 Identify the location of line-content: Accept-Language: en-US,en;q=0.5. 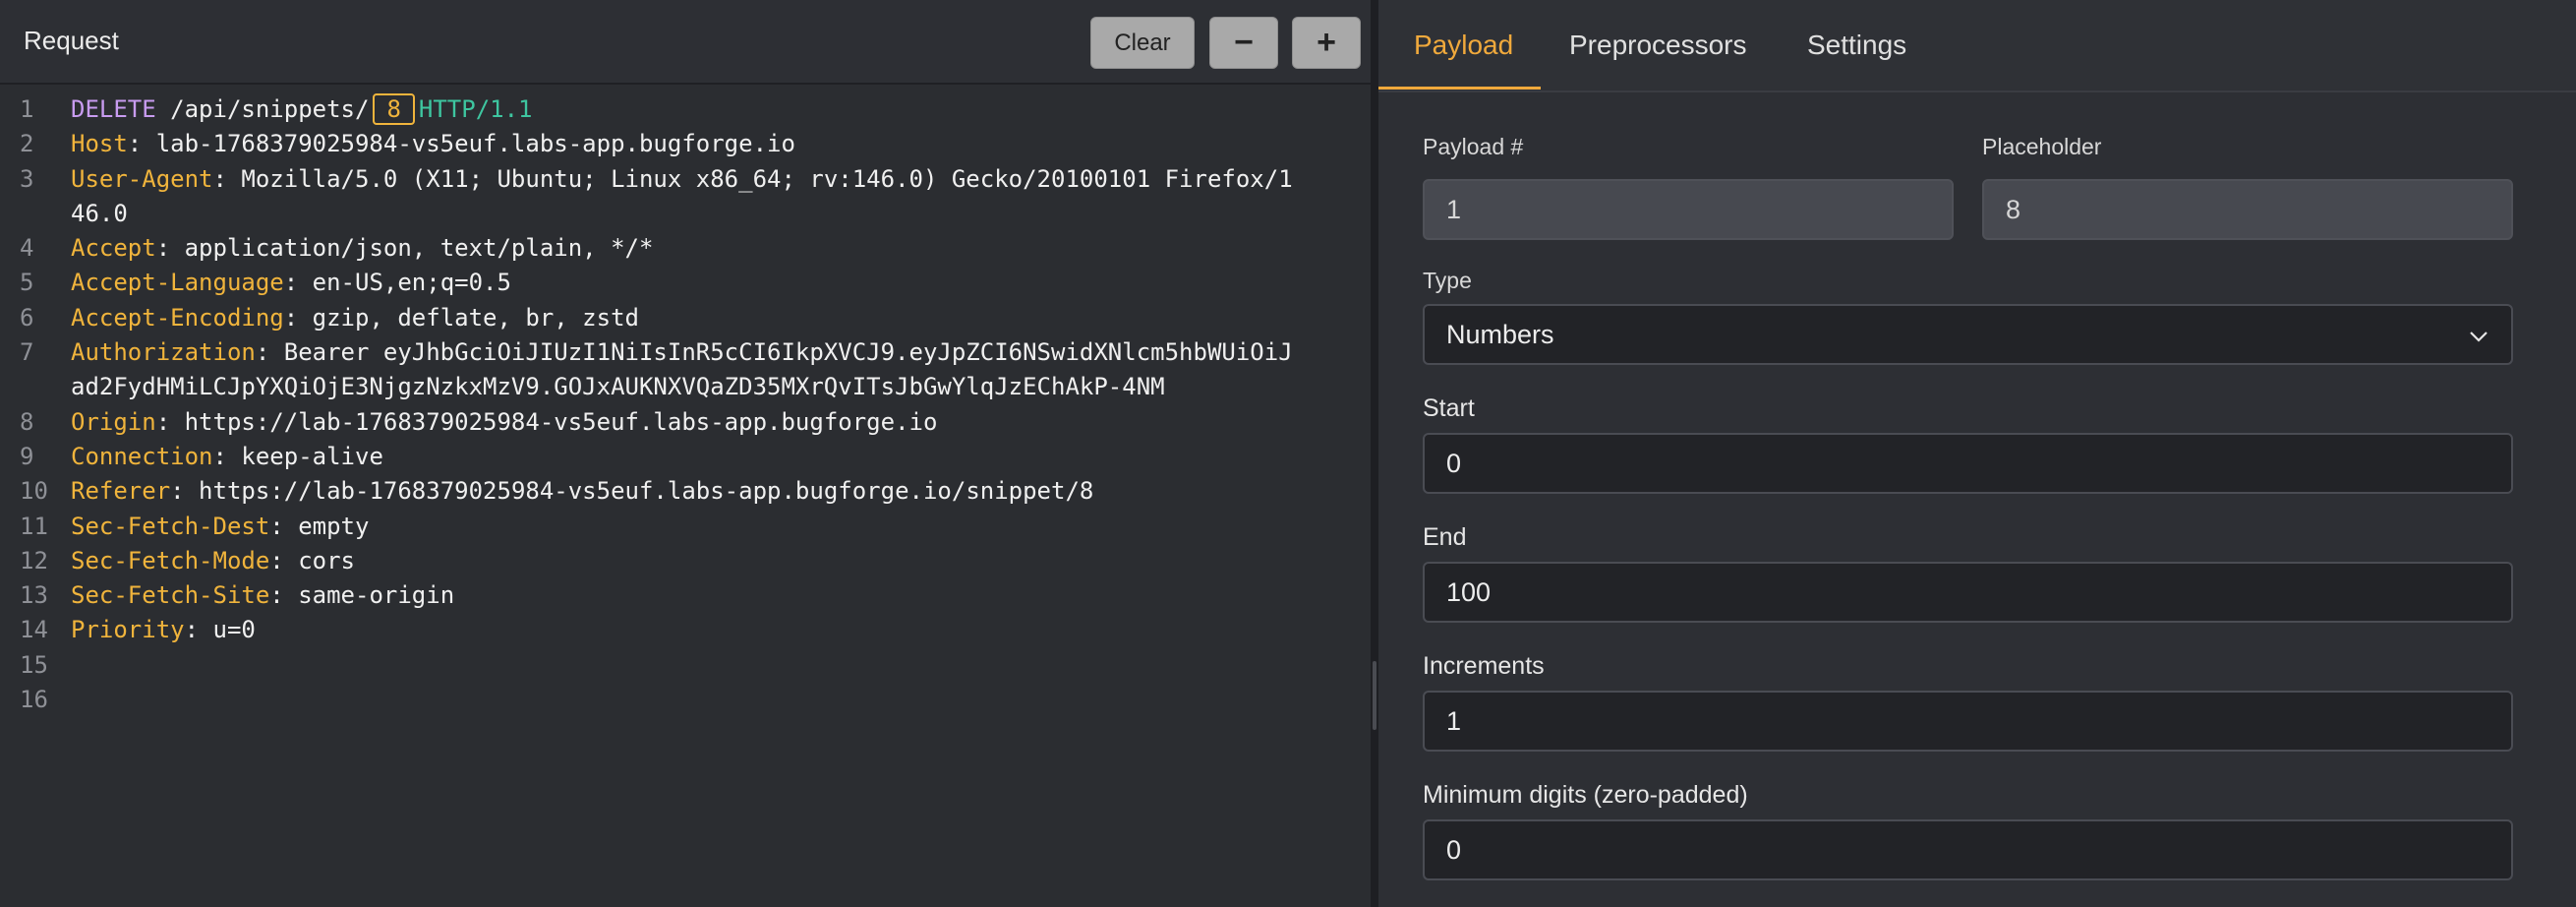
(291, 283).